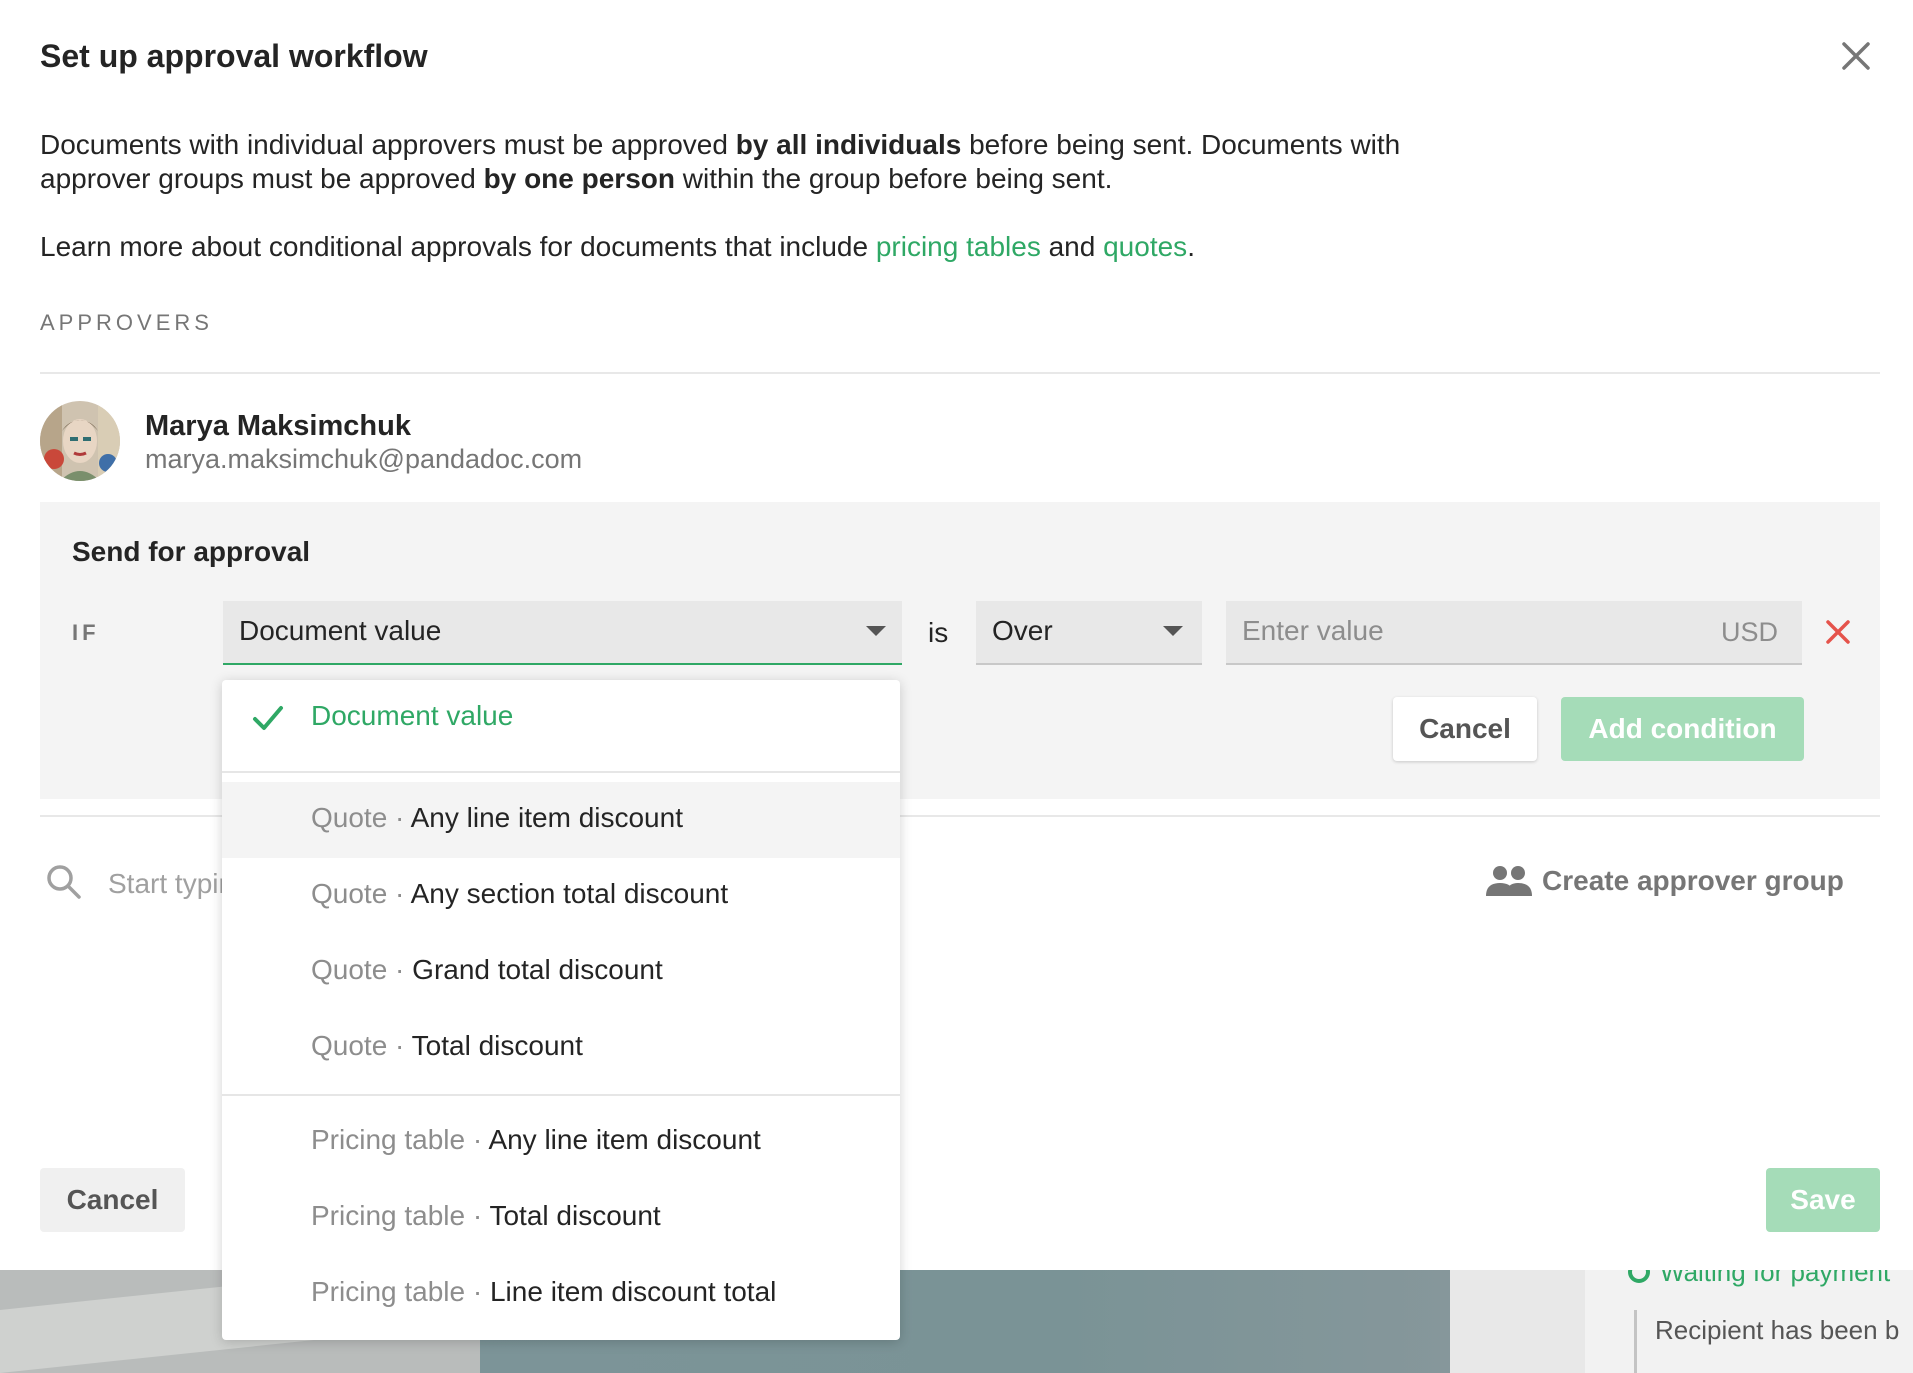 The image size is (1913, 1373). I want to click on create-approver-group-button: Create approver group, so click(1664, 880).